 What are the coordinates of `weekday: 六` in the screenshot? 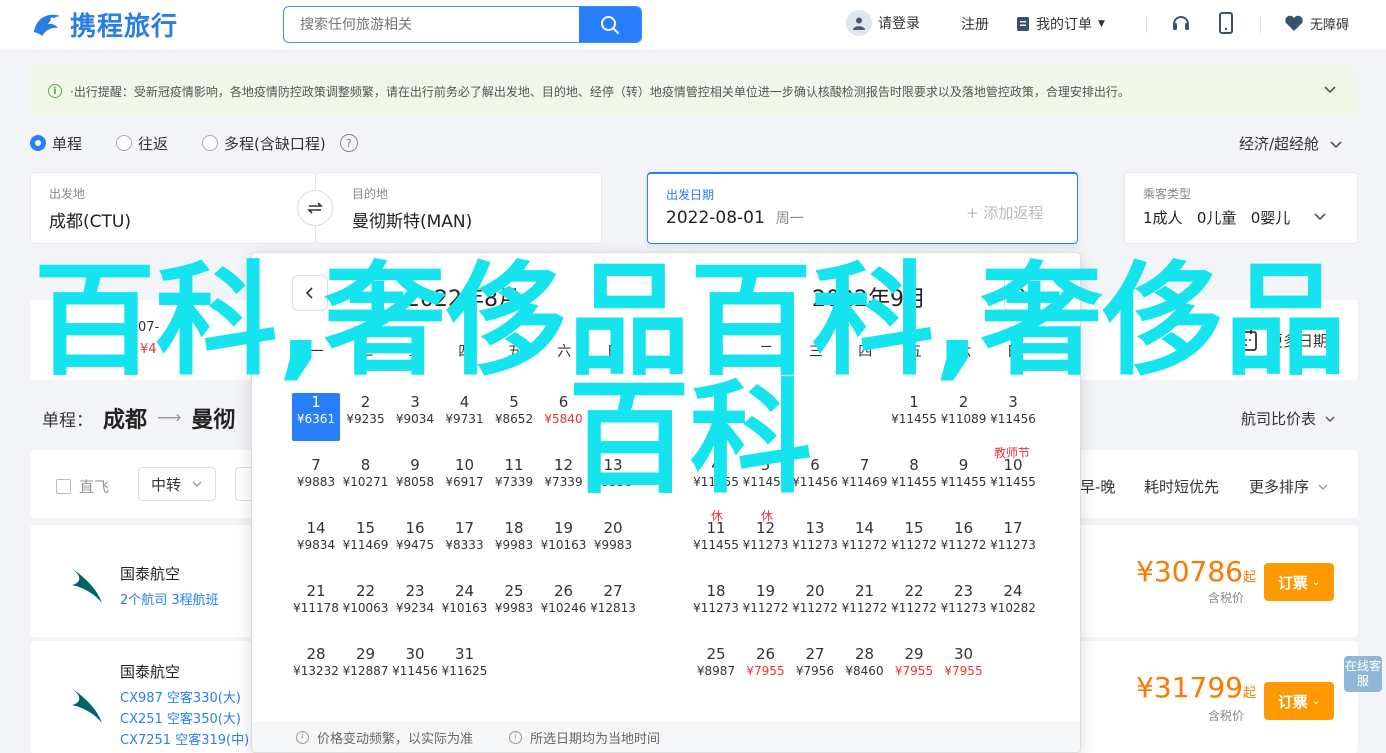 It's located at (964, 352).